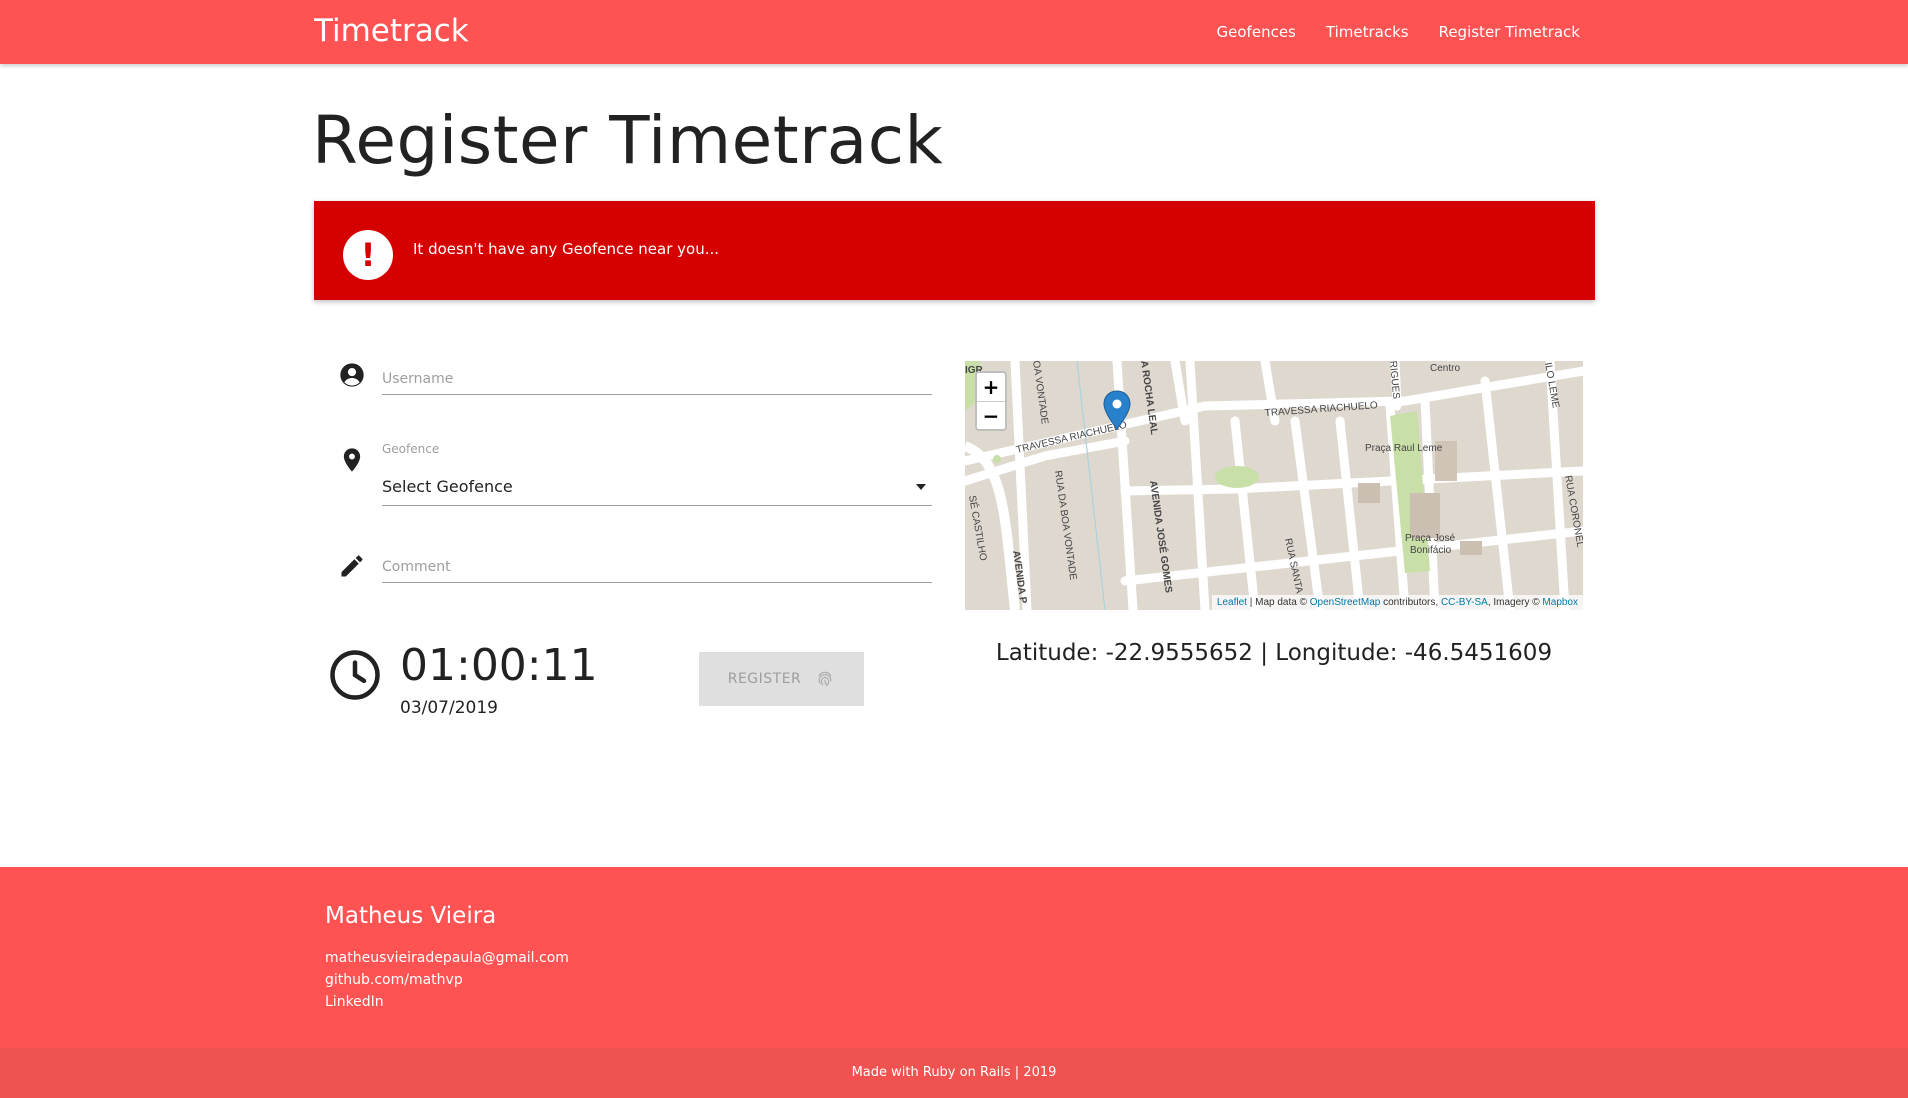  I want to click on register-button: REGISTER, so click(781, 679).